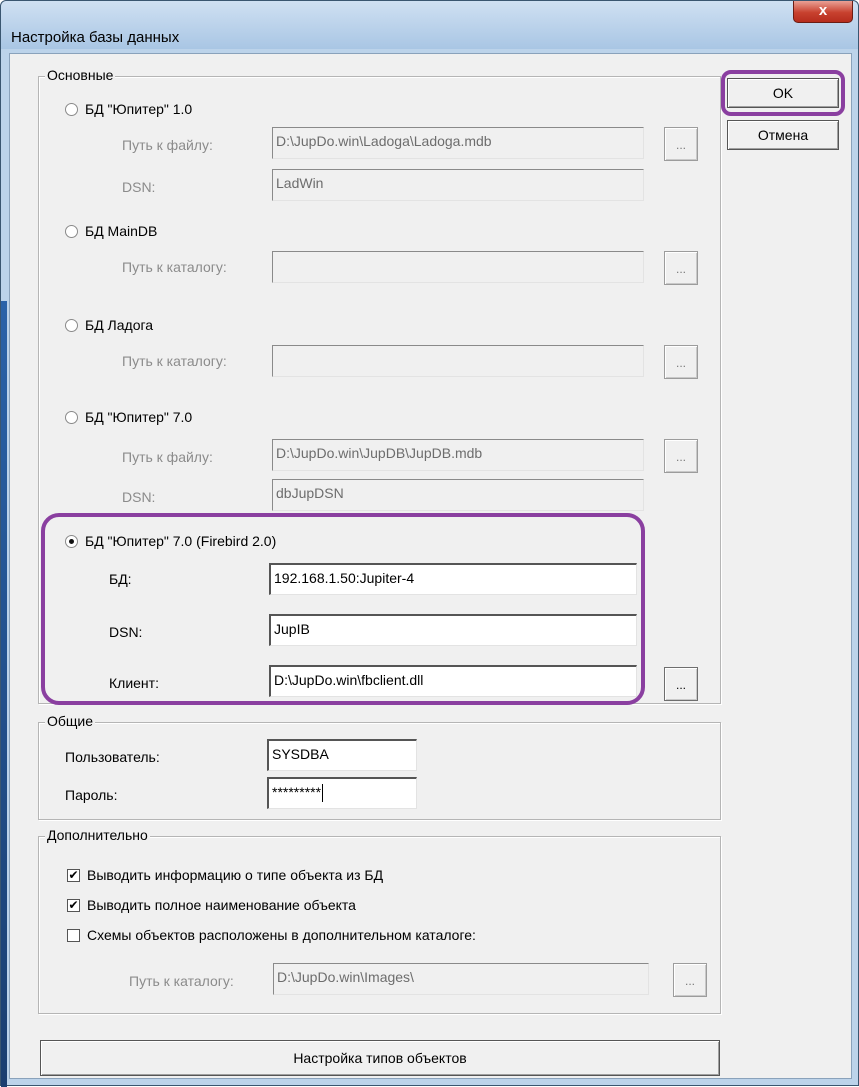 This screenshot has width=859, height=1087. Describe the element at coordinates (167, 145) in the screenshot. I see `jupiter1-path-label: Путь к файлу:` at that location.